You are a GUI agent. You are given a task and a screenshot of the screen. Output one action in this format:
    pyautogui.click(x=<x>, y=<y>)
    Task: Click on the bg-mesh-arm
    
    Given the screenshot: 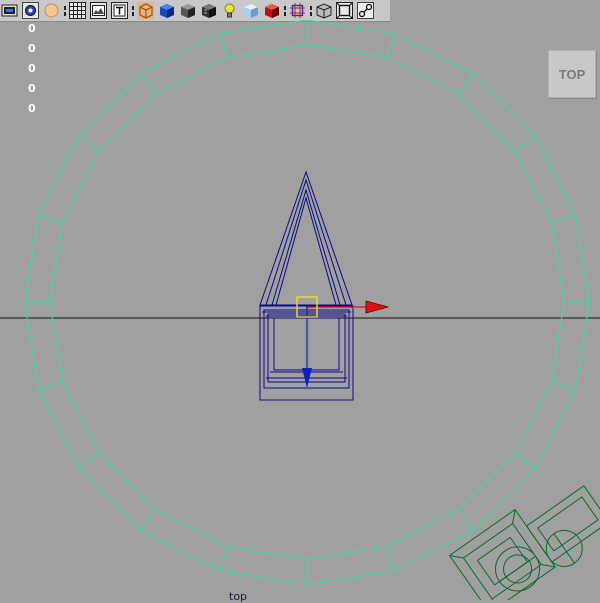 What is the action you would take?
    pyautogui.click(x=562, y=524)
    